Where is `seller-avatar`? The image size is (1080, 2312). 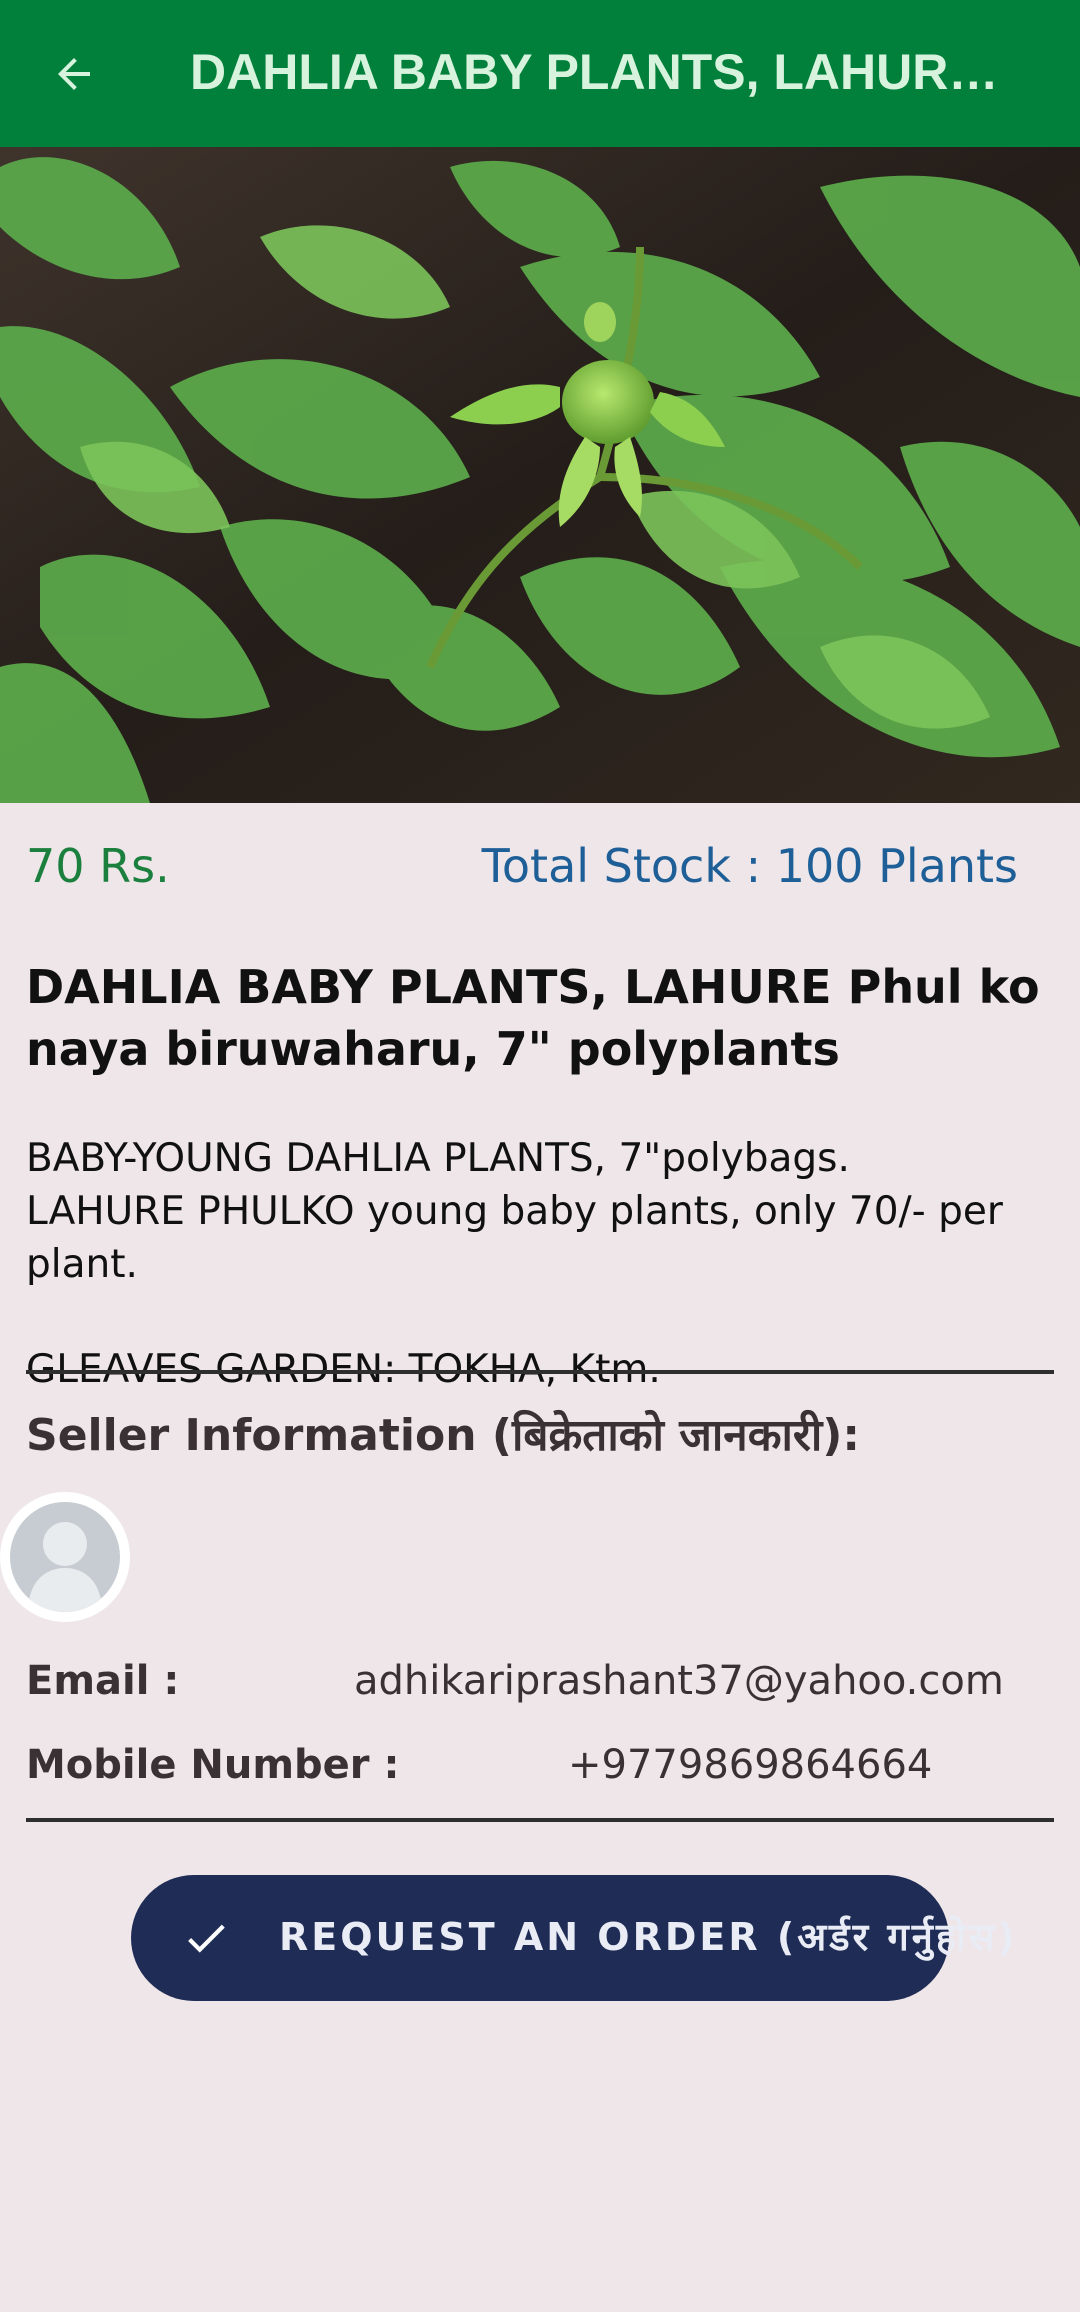 seller-avatar is located at coordinates (65, 1557).